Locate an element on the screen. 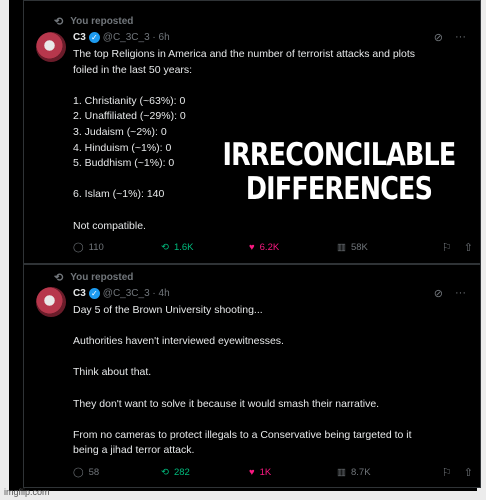  reply-button: ◯ 110 is located at coordinates (117, 247).